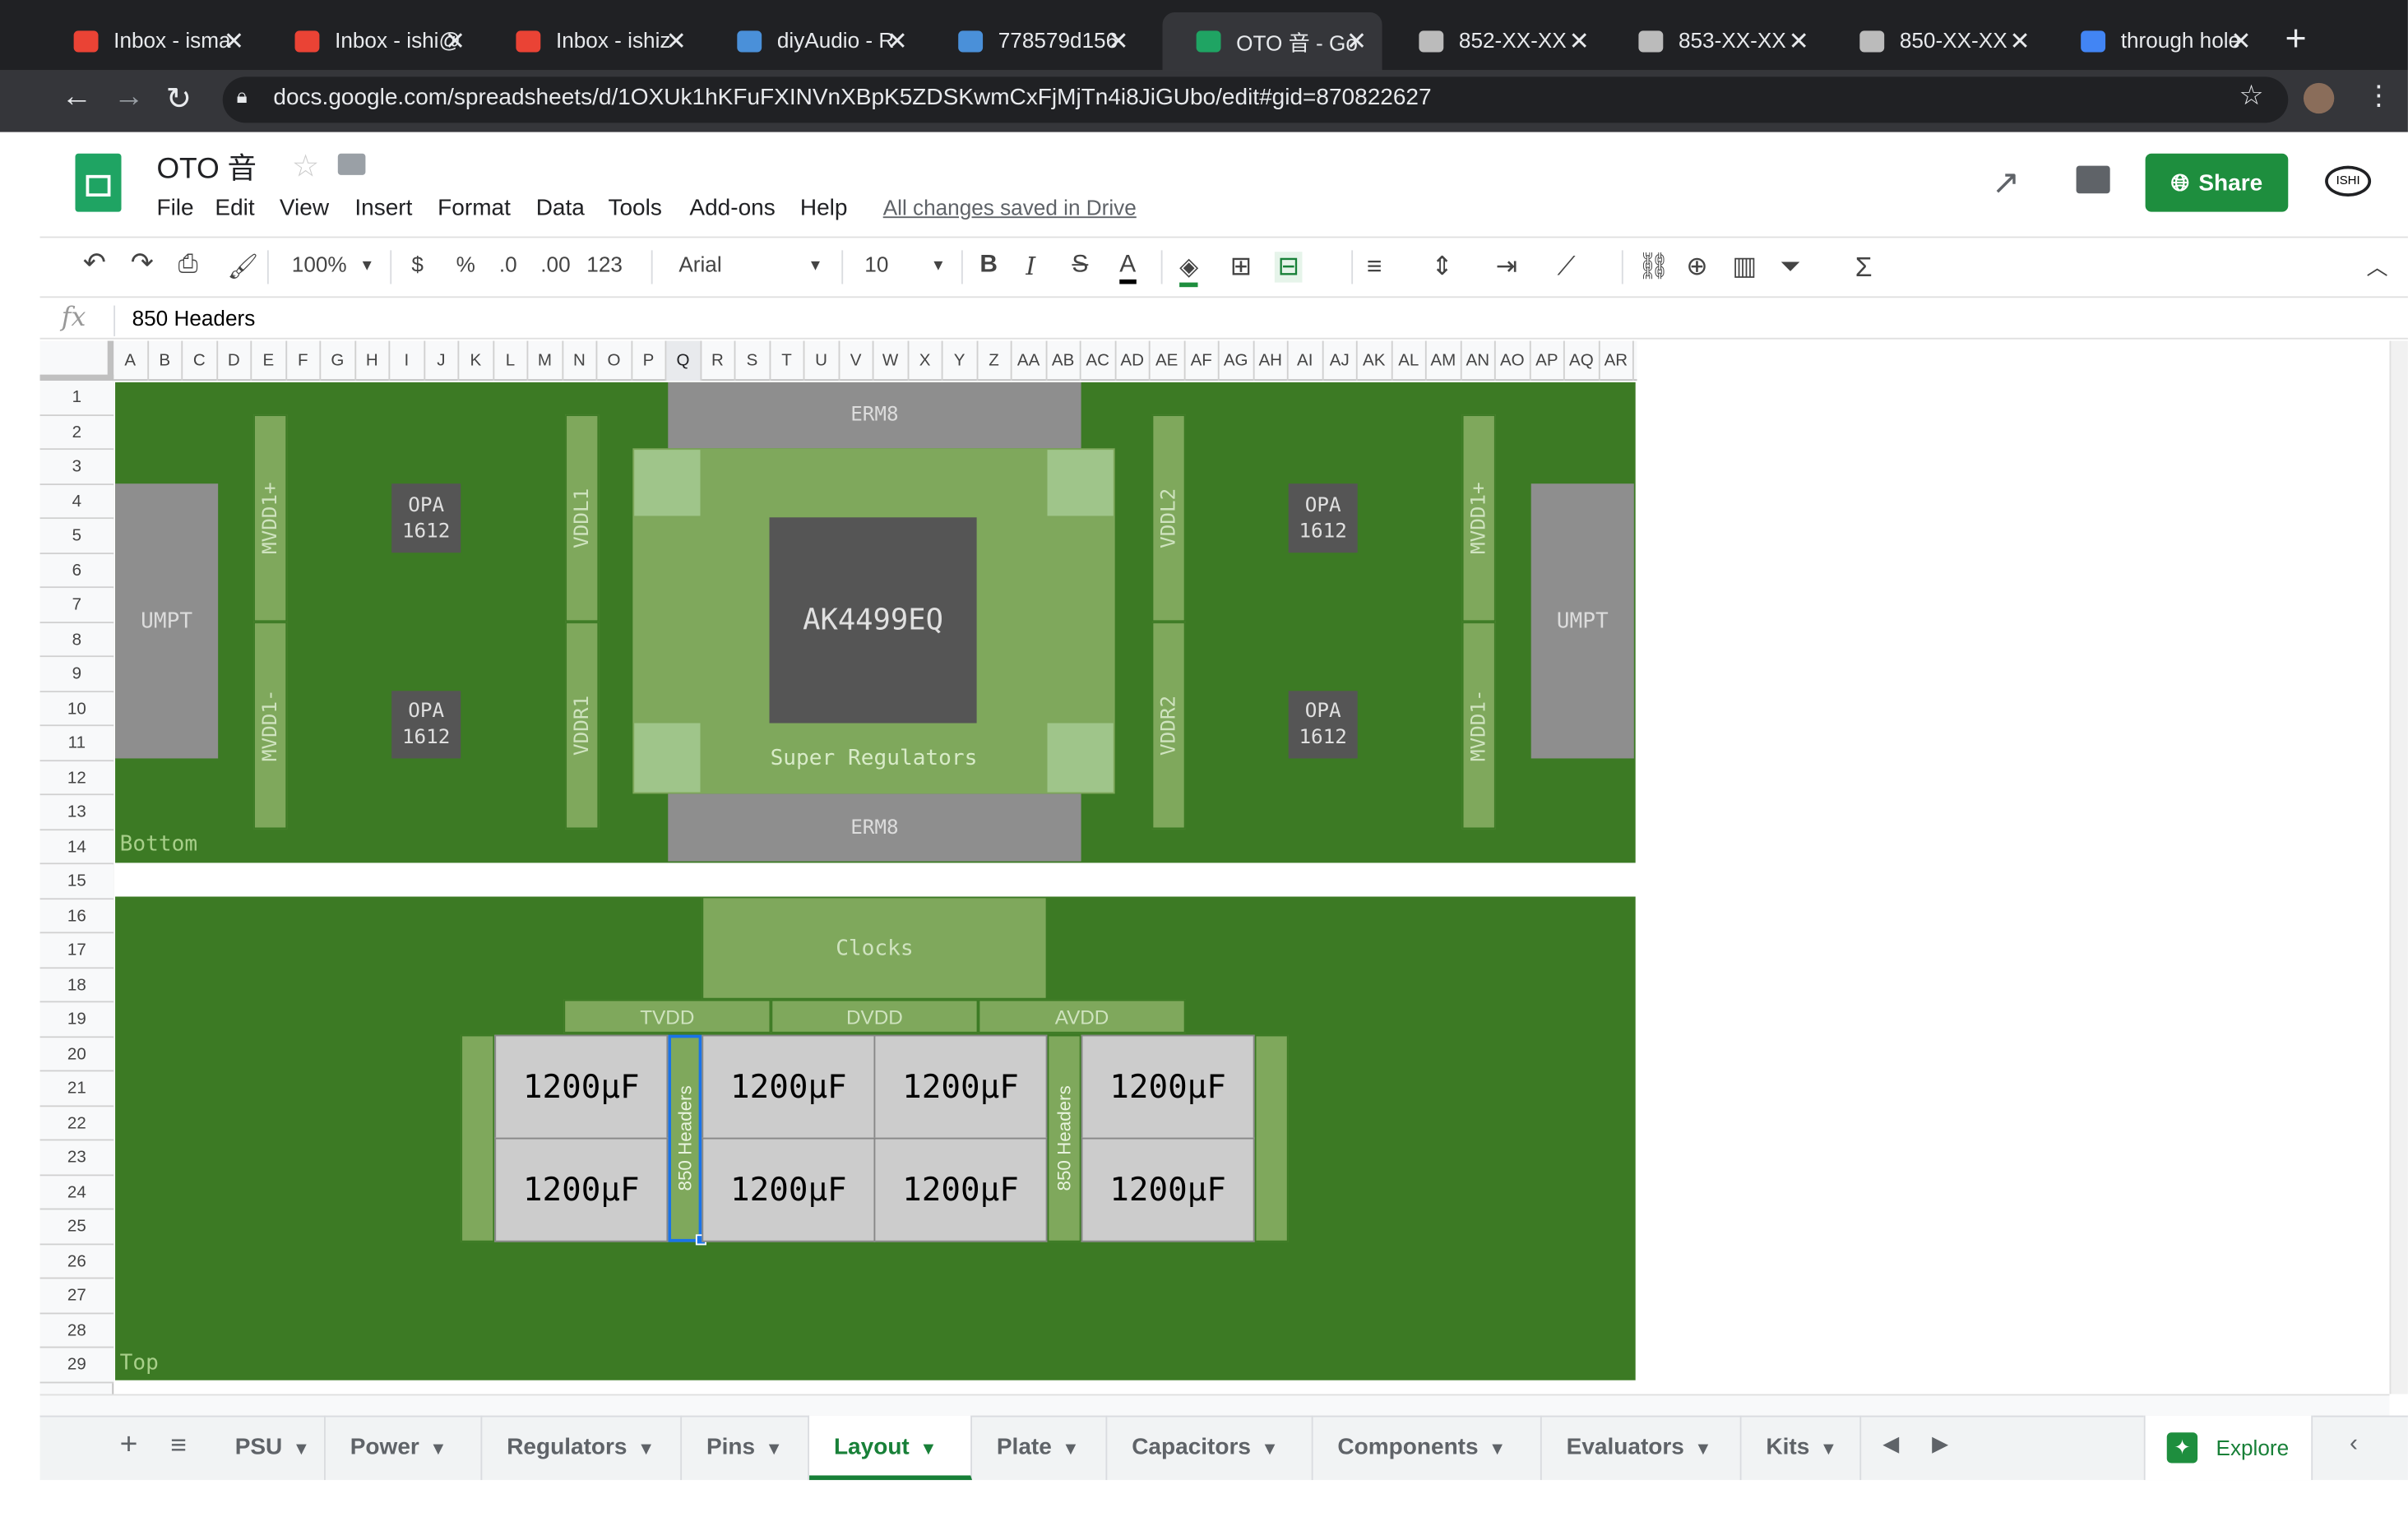 This screenshot has height=1526, width=2408. I want to click on vddl1-block: VDDL1, so click(582, 518).